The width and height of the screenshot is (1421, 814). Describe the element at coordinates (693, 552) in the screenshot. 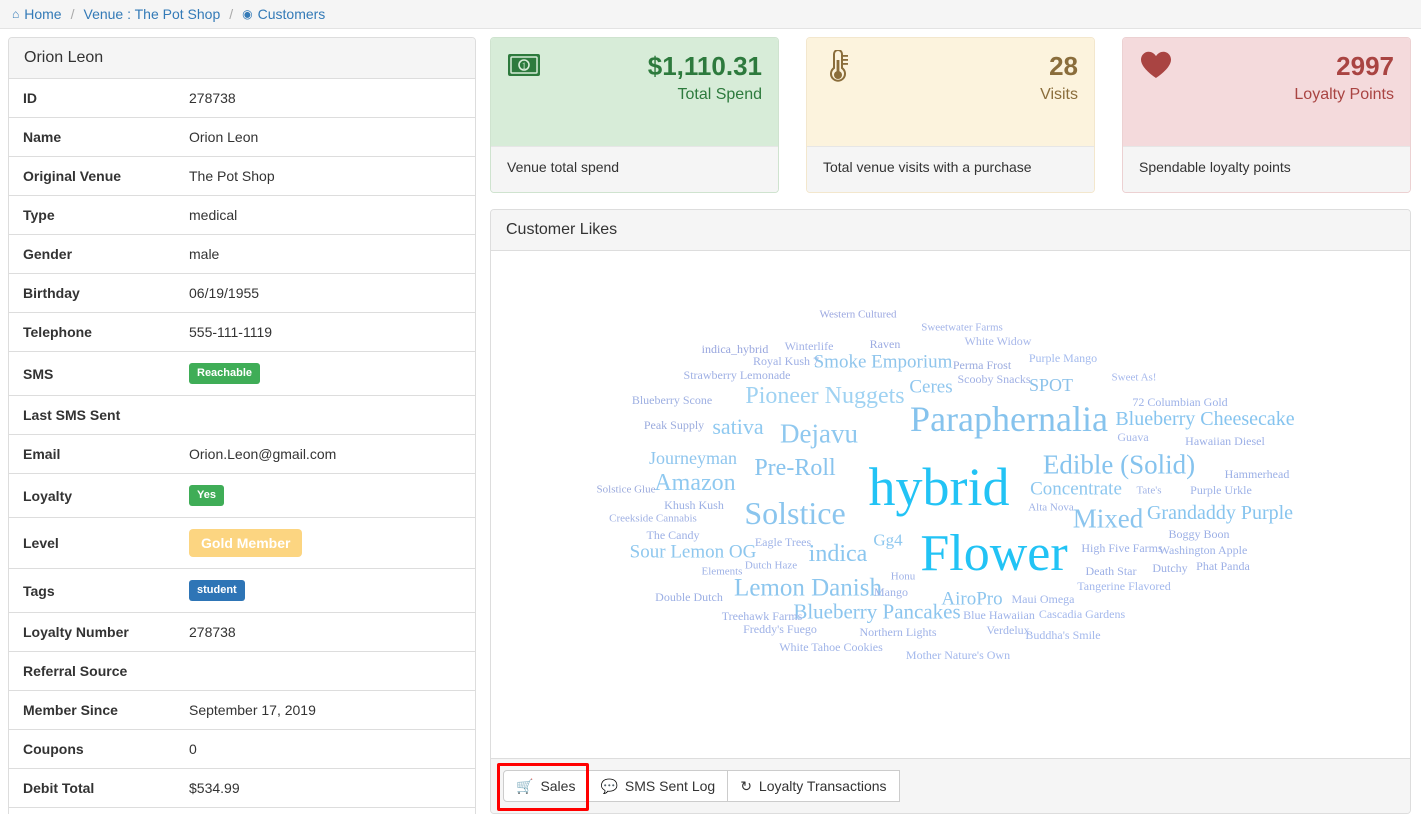

I see `word-cloud-term: Sour Lemon OG` at that location.